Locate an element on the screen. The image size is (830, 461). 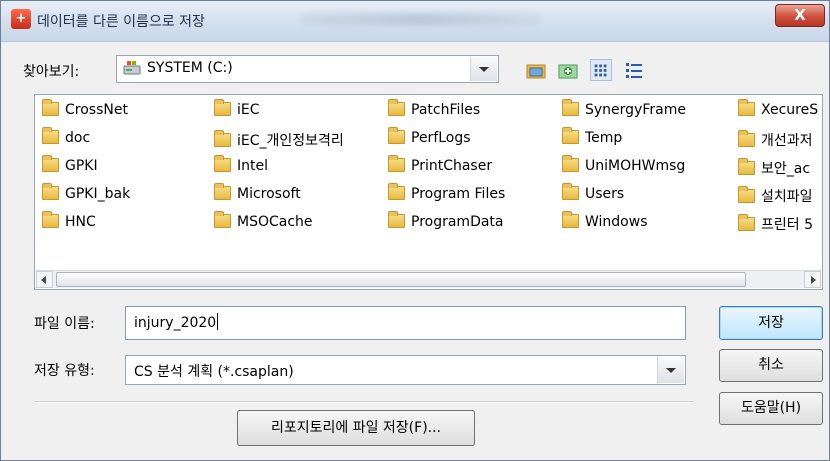
title-blur-decoration is located at coordinates (421, 19).